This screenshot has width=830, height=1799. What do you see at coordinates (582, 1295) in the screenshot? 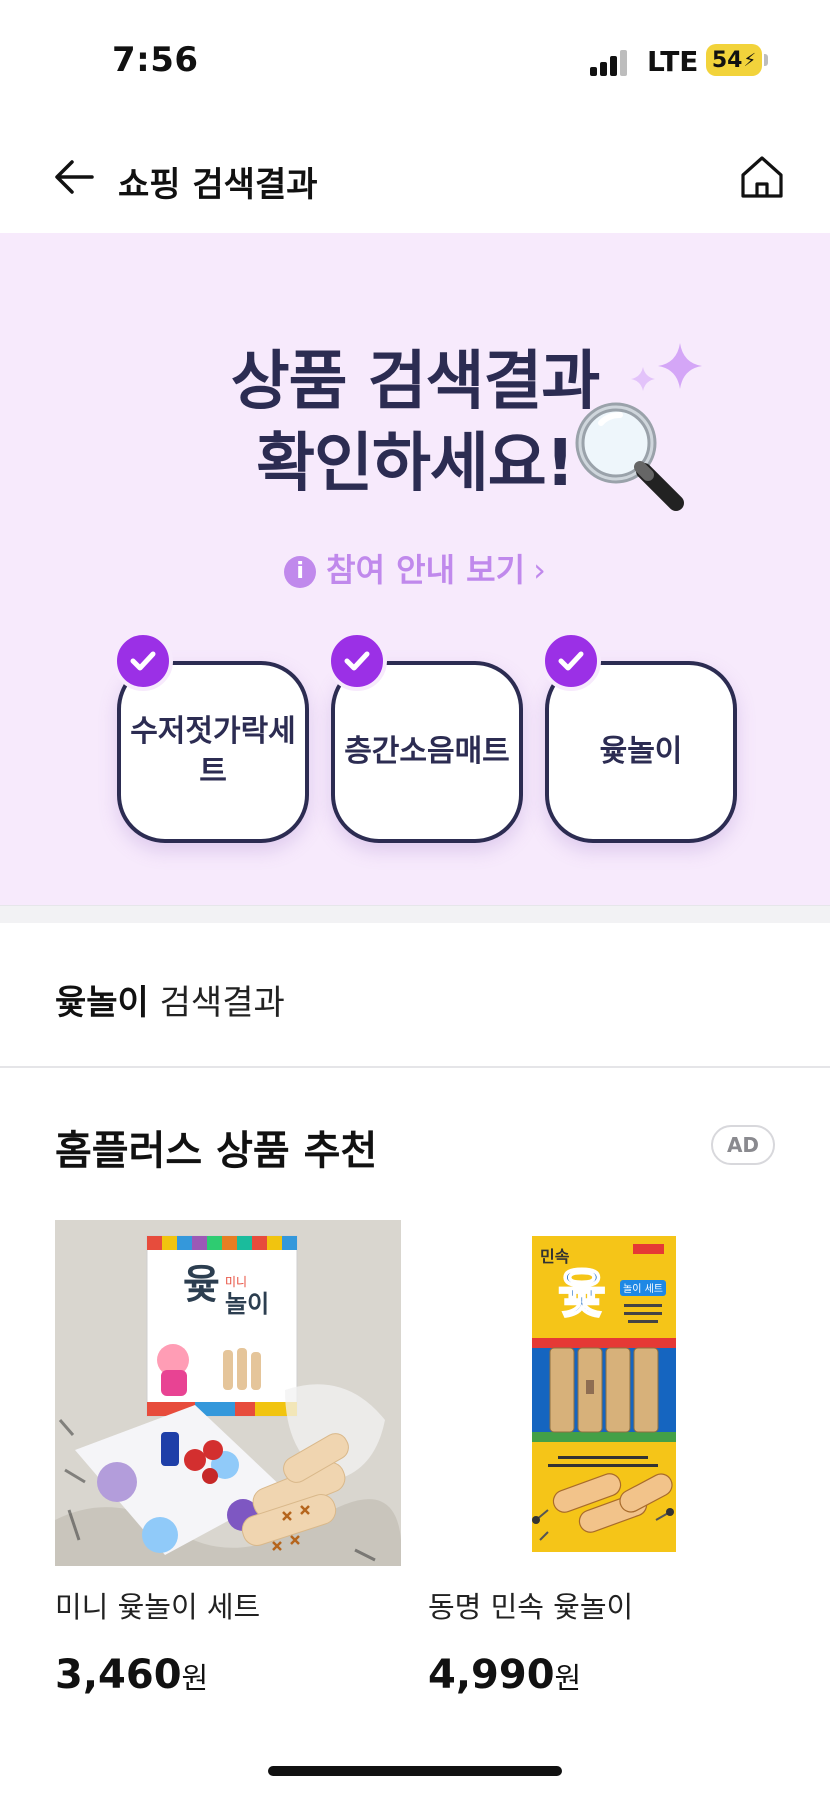
I see `svg-text: 윷` at bounding box center [582, 1295].